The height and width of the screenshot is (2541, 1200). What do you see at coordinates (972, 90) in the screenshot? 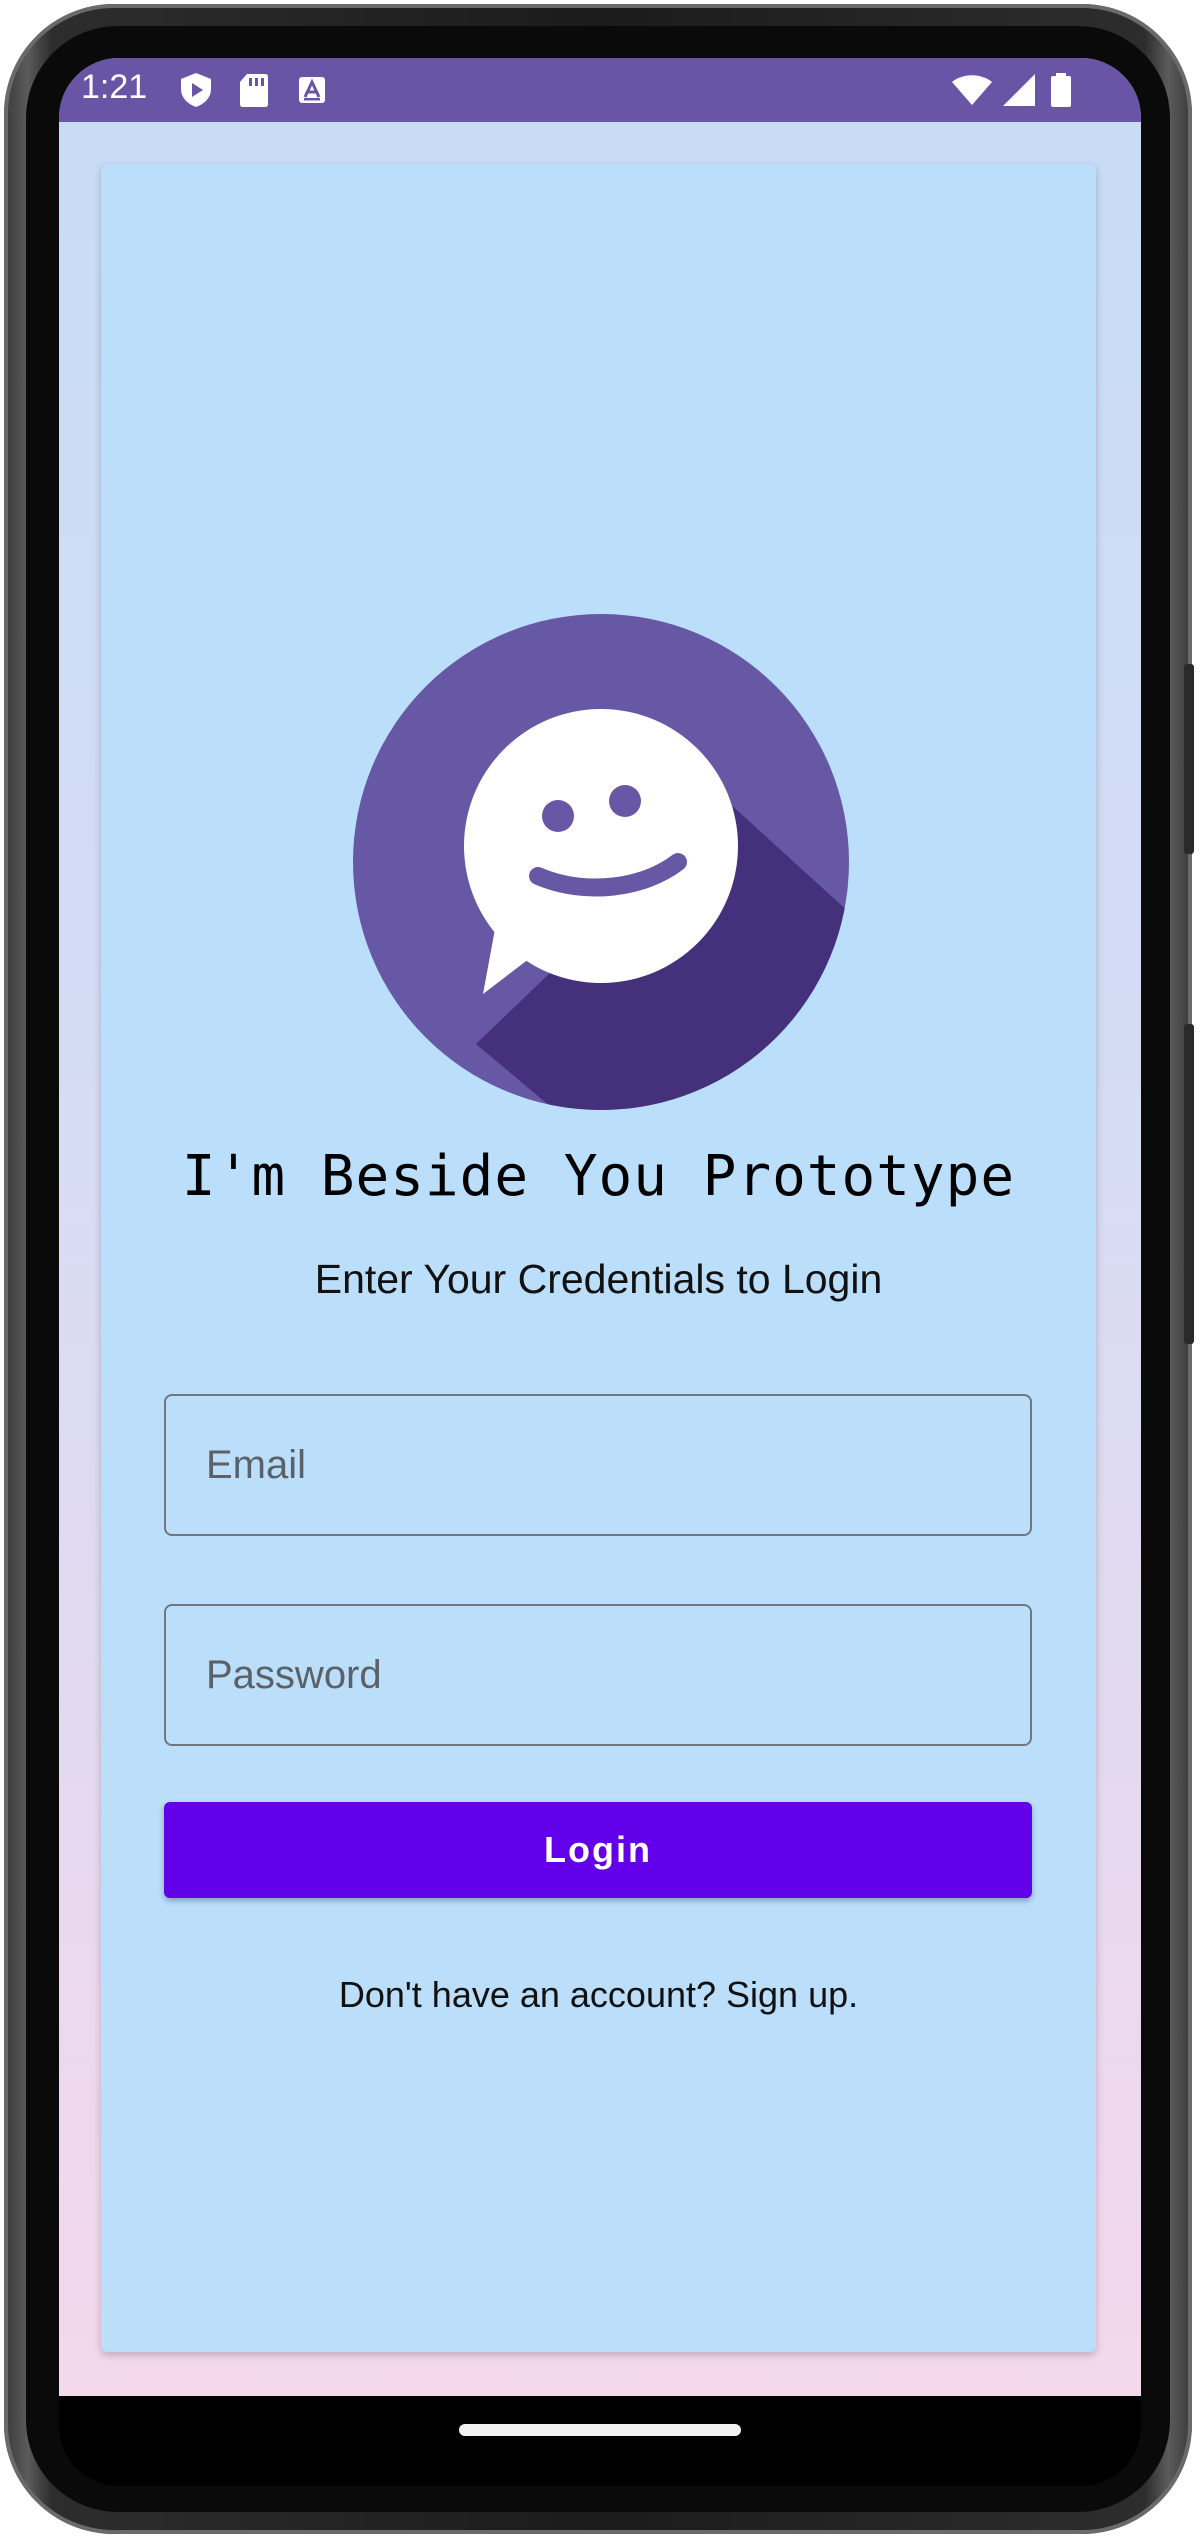
I see `wifi-icon` at bounding box center [972, 90].